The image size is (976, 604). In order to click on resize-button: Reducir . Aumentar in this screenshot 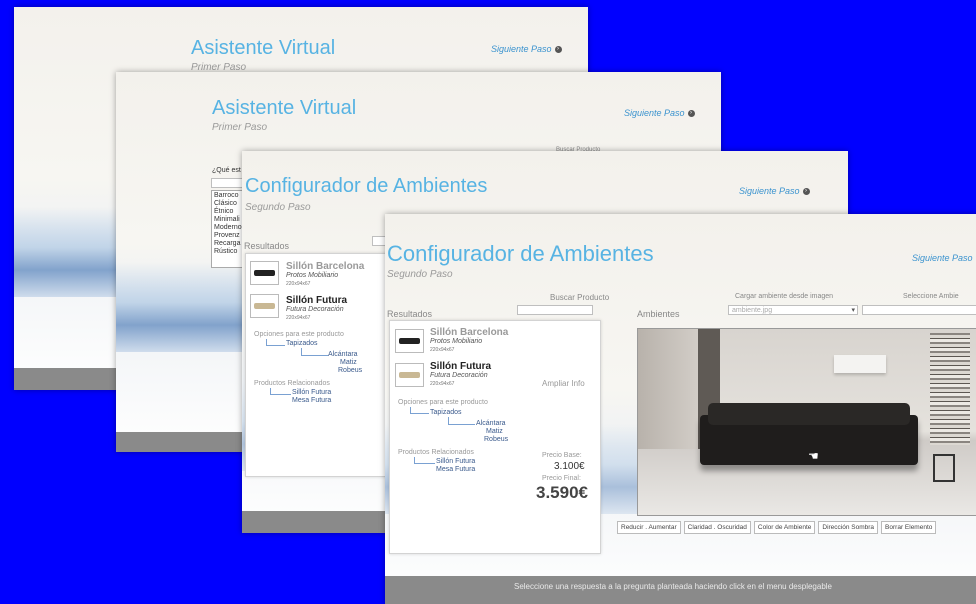, I will do `click(649, 527)`.